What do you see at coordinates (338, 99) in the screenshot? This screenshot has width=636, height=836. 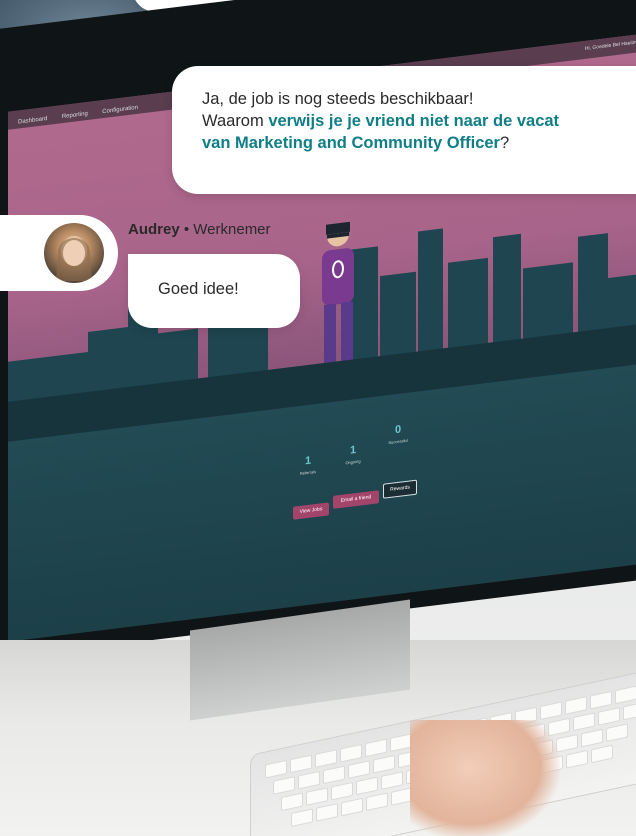 I see `message-line-1: Ja, de job is nog steeds beschikbaar!` at bounding box center [338, 99].